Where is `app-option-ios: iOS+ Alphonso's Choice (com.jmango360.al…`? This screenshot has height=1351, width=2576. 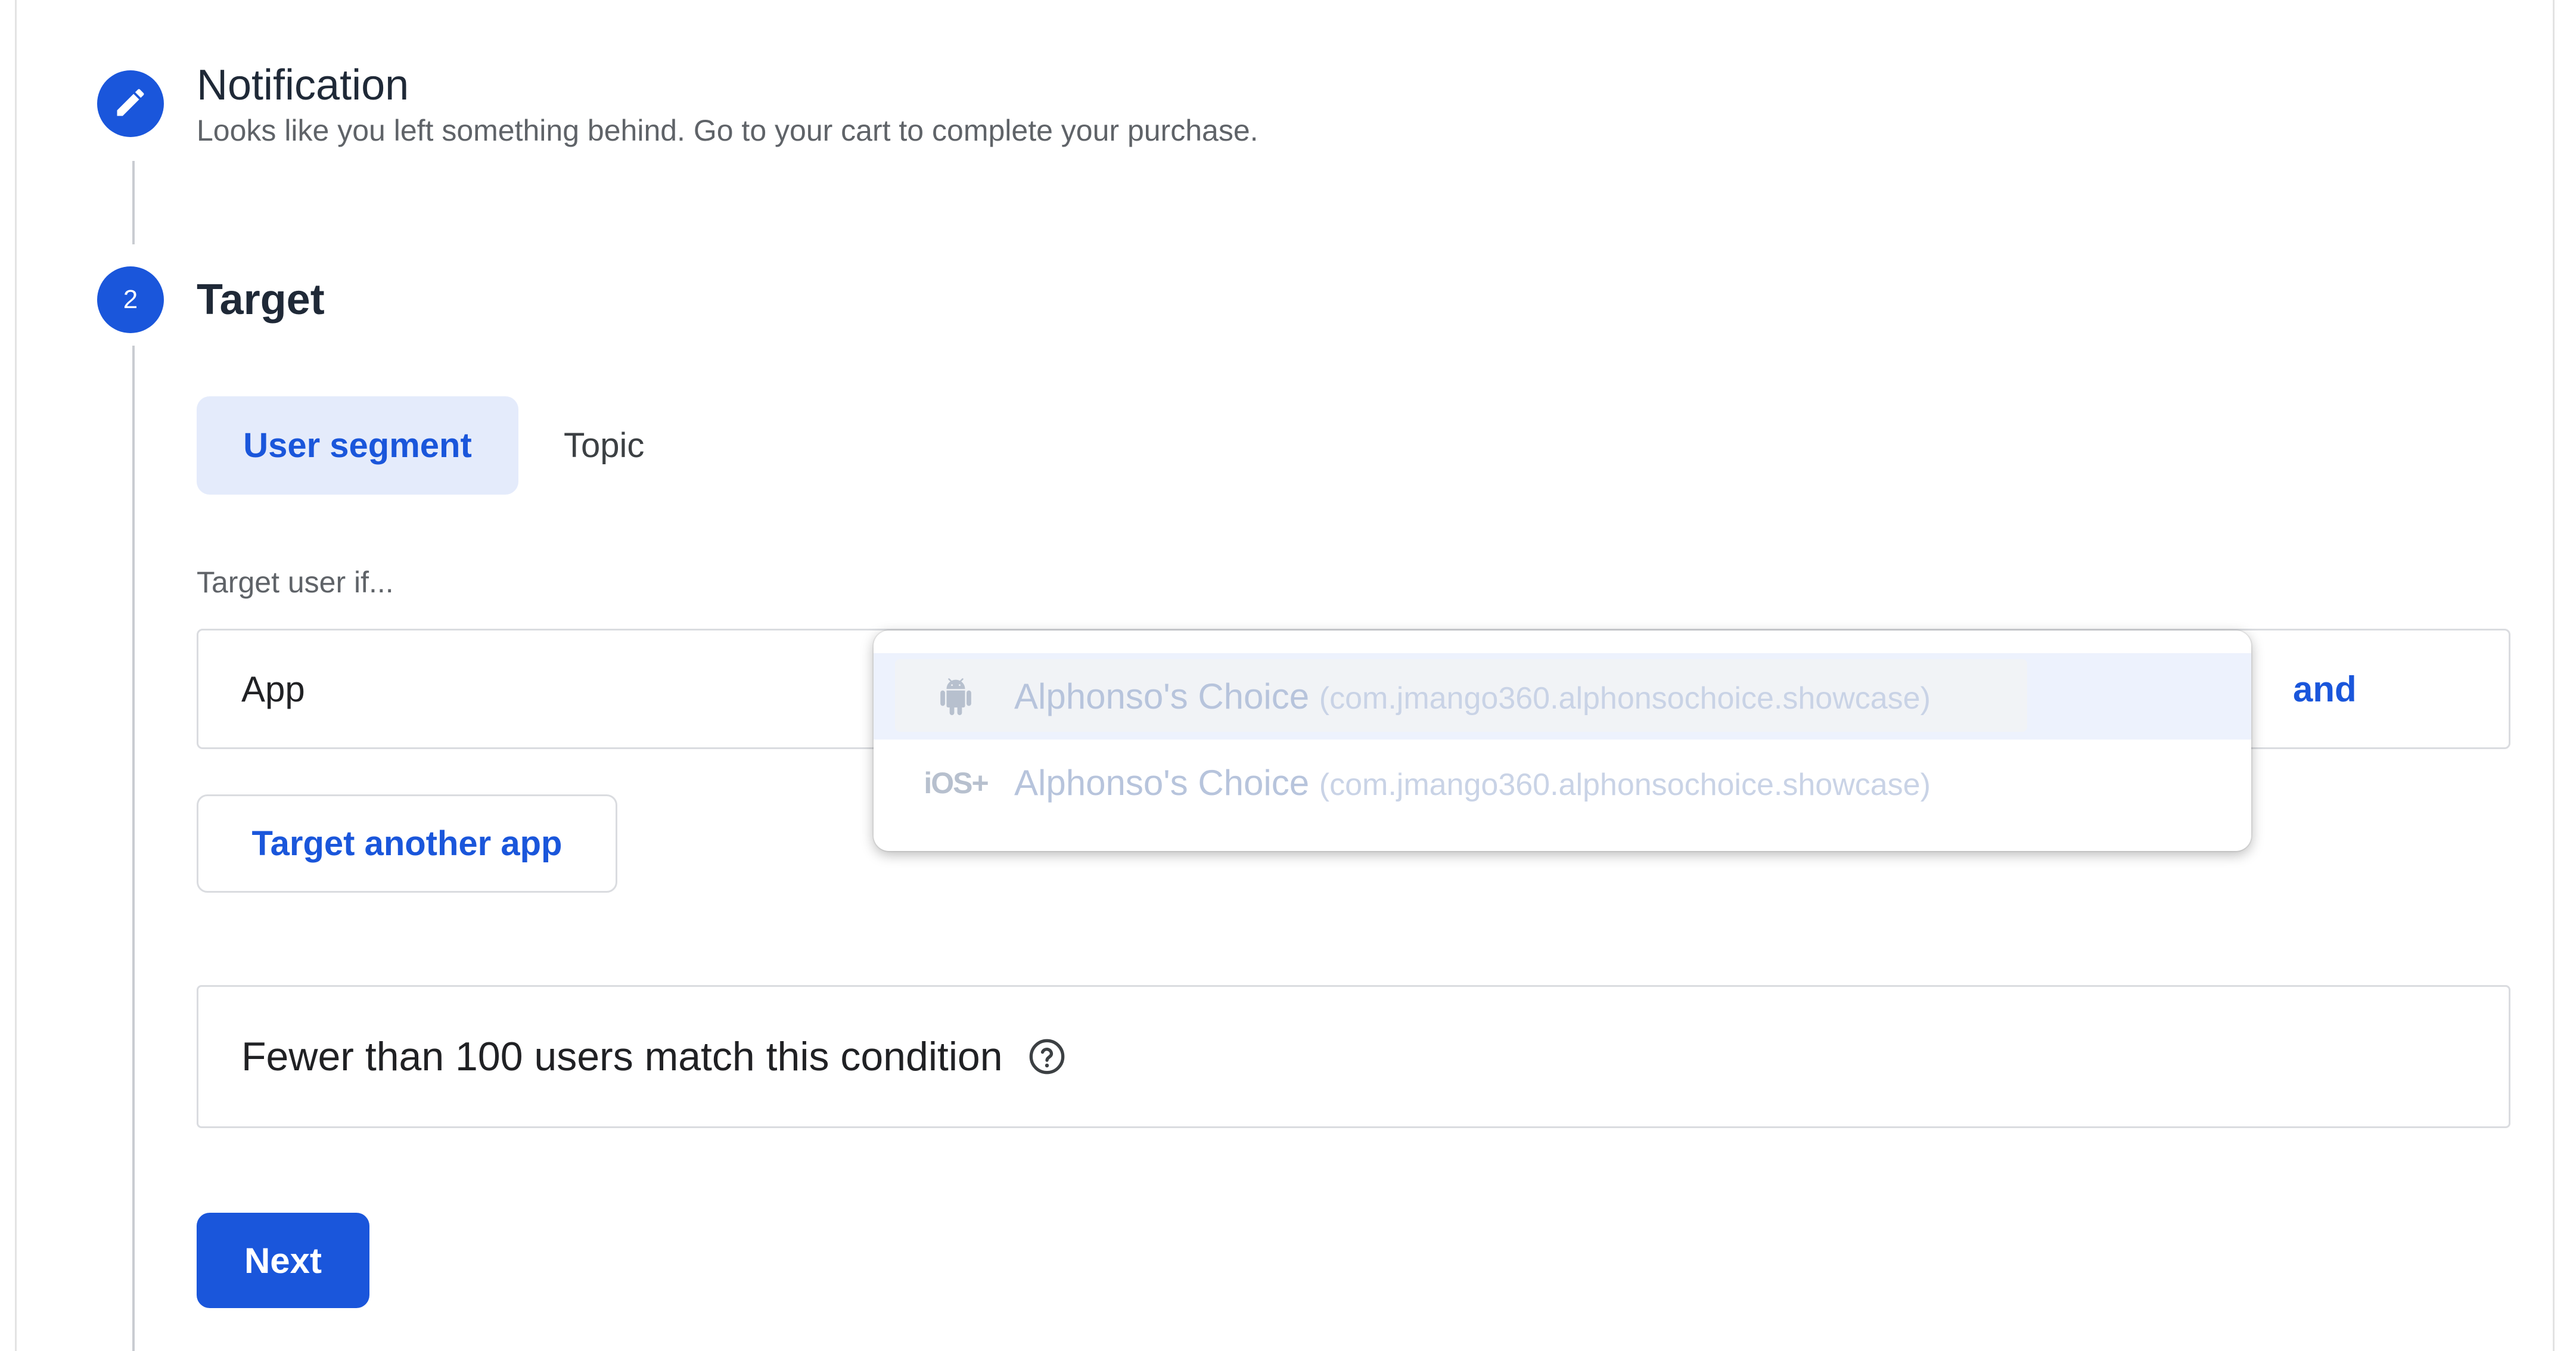
app-option-ios: iOS+ Alphonso's Choice (com.jmango360.al… is located at coordinates (1562, 783).